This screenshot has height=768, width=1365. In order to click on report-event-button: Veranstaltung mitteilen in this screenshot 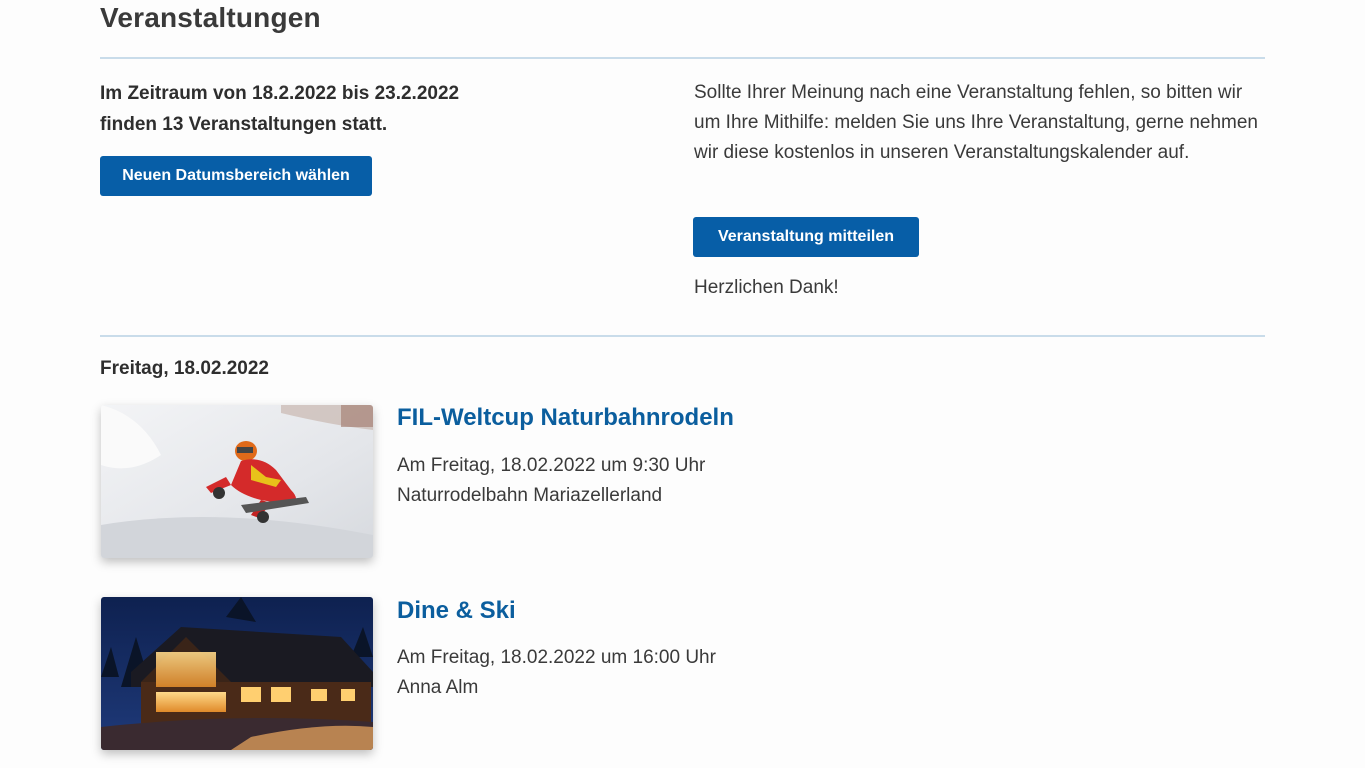, I will do `click(806, 237)`.